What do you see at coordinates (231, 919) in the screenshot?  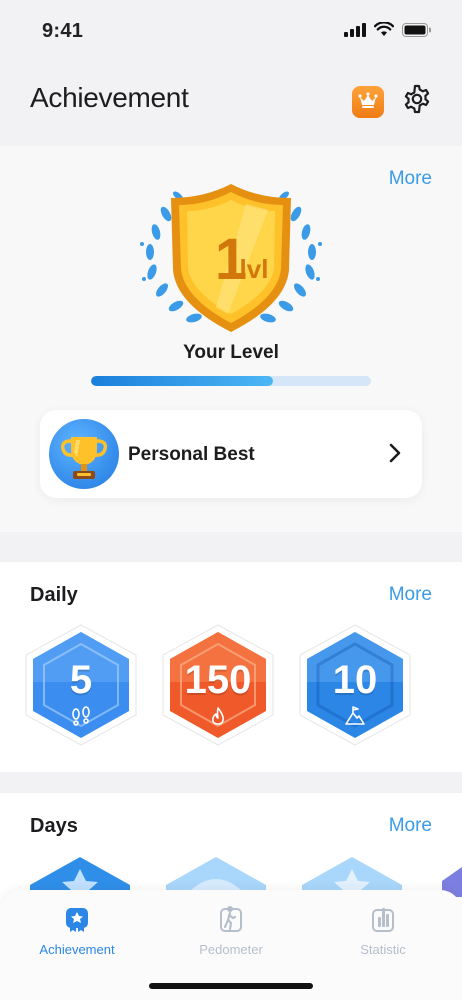 I see `walking-person-icon` at bounding box center [231, 919].